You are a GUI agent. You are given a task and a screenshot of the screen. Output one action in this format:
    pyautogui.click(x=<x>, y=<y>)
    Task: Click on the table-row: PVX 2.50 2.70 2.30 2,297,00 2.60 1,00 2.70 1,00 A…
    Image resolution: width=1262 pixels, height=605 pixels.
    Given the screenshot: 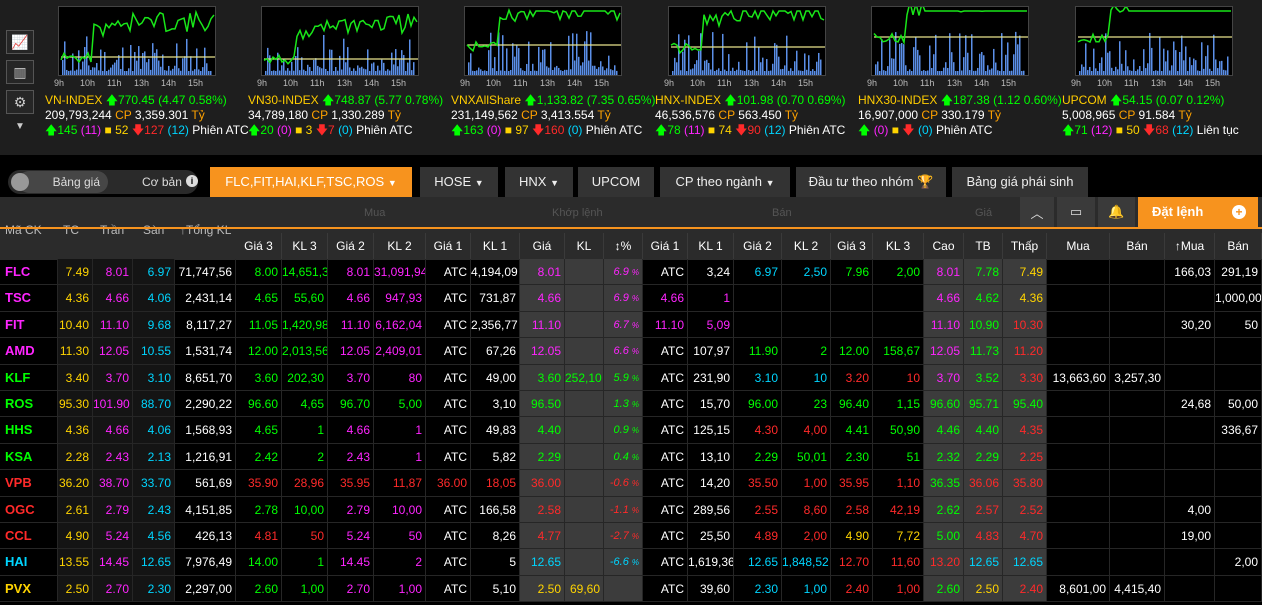 What is the action you would take?
    pyautogui.click(x=631, y=589)
    